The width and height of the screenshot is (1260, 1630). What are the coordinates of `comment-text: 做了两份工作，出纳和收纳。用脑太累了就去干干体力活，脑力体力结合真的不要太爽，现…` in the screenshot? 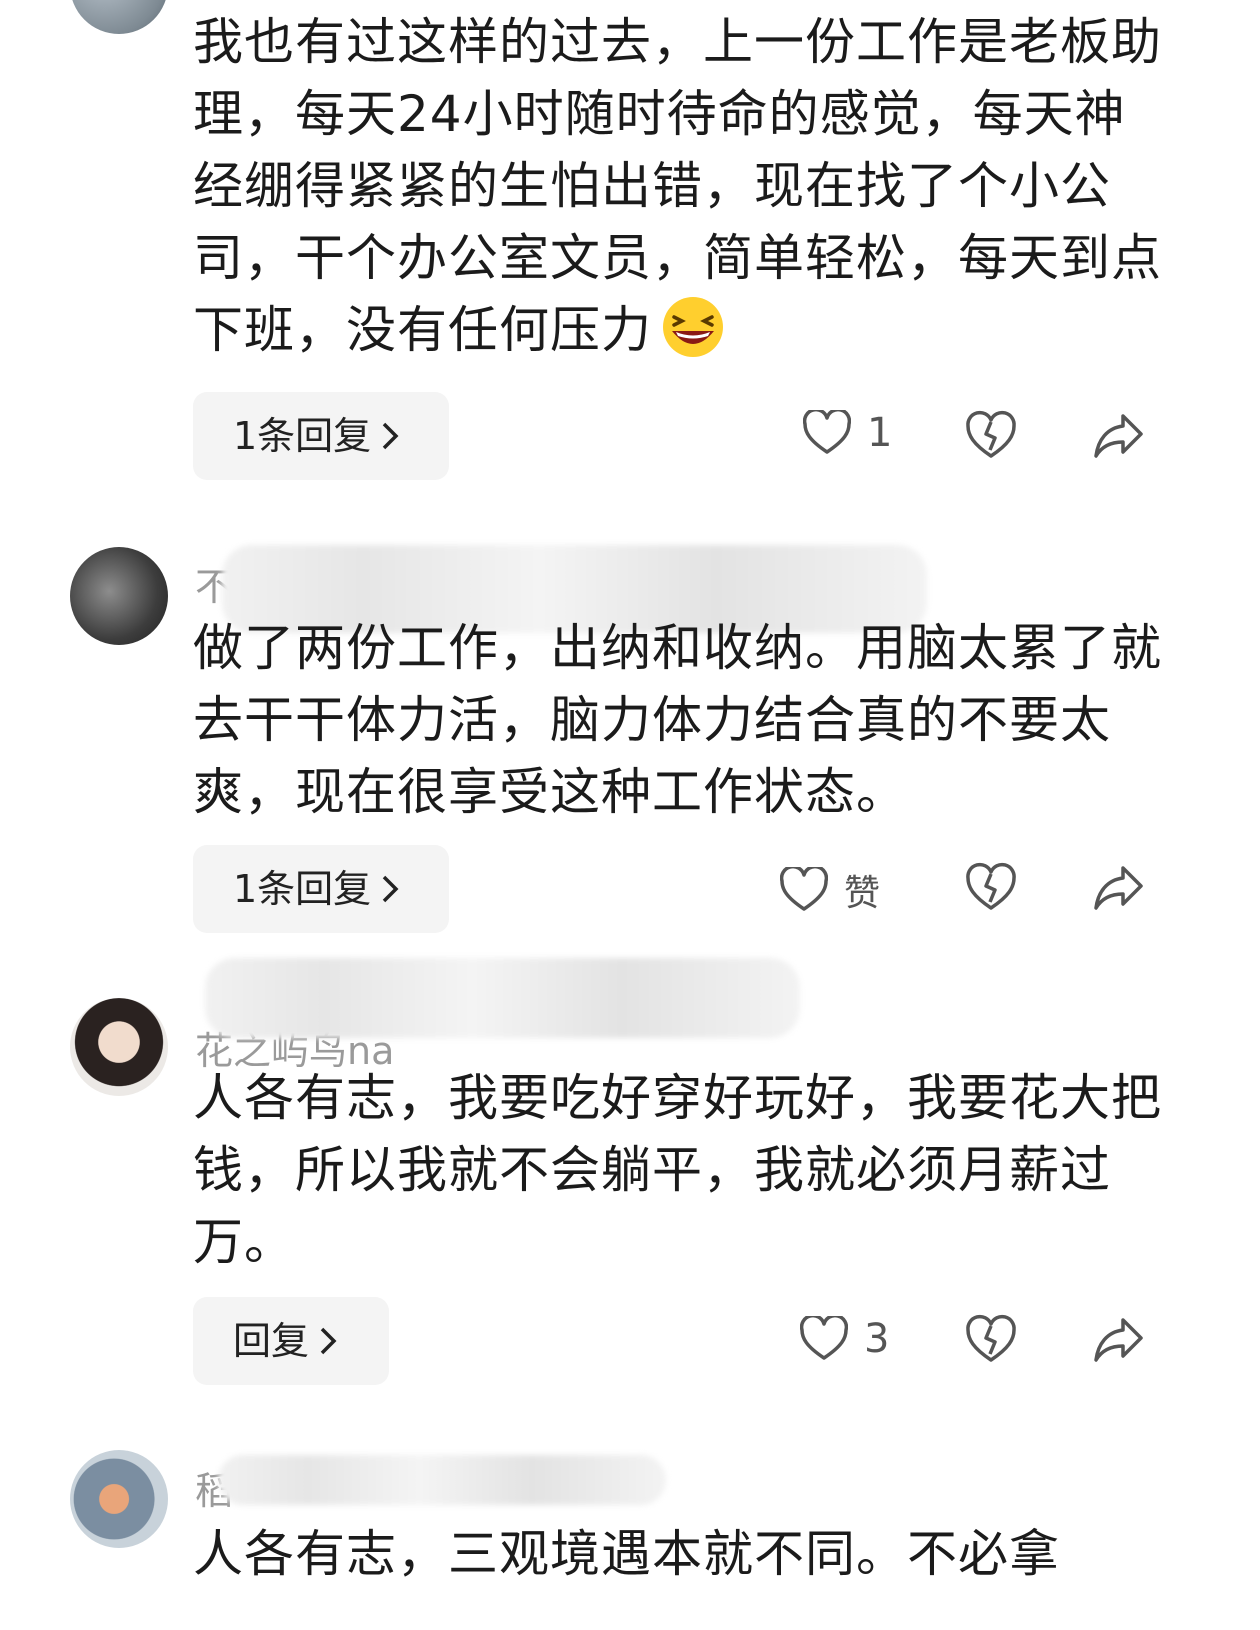 It's located at (677, 720).